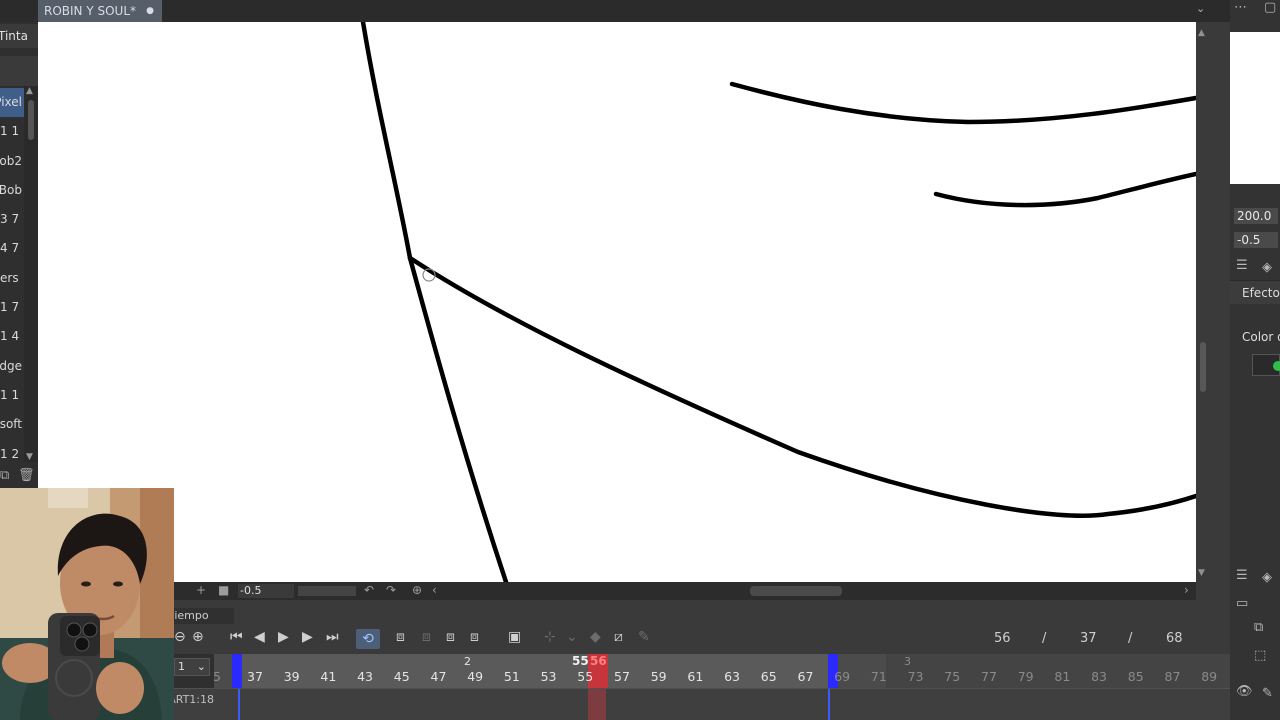  Describe the element at coordinates (989, 676) in the screenshot. I see `ruler-frame-number: 77` at that location.